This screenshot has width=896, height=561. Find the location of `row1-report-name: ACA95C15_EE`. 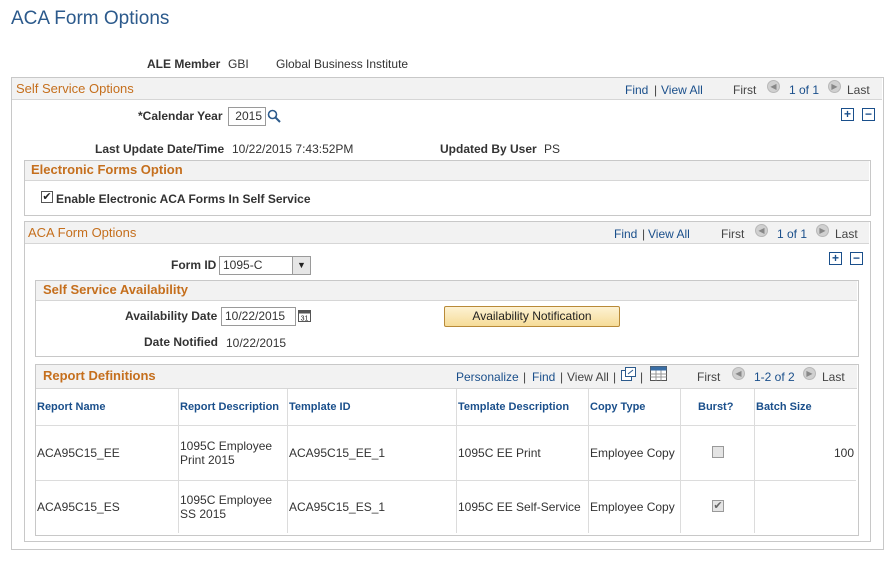

row1-report-name: ACA95C15_EE is located at coordinates (78, 453).